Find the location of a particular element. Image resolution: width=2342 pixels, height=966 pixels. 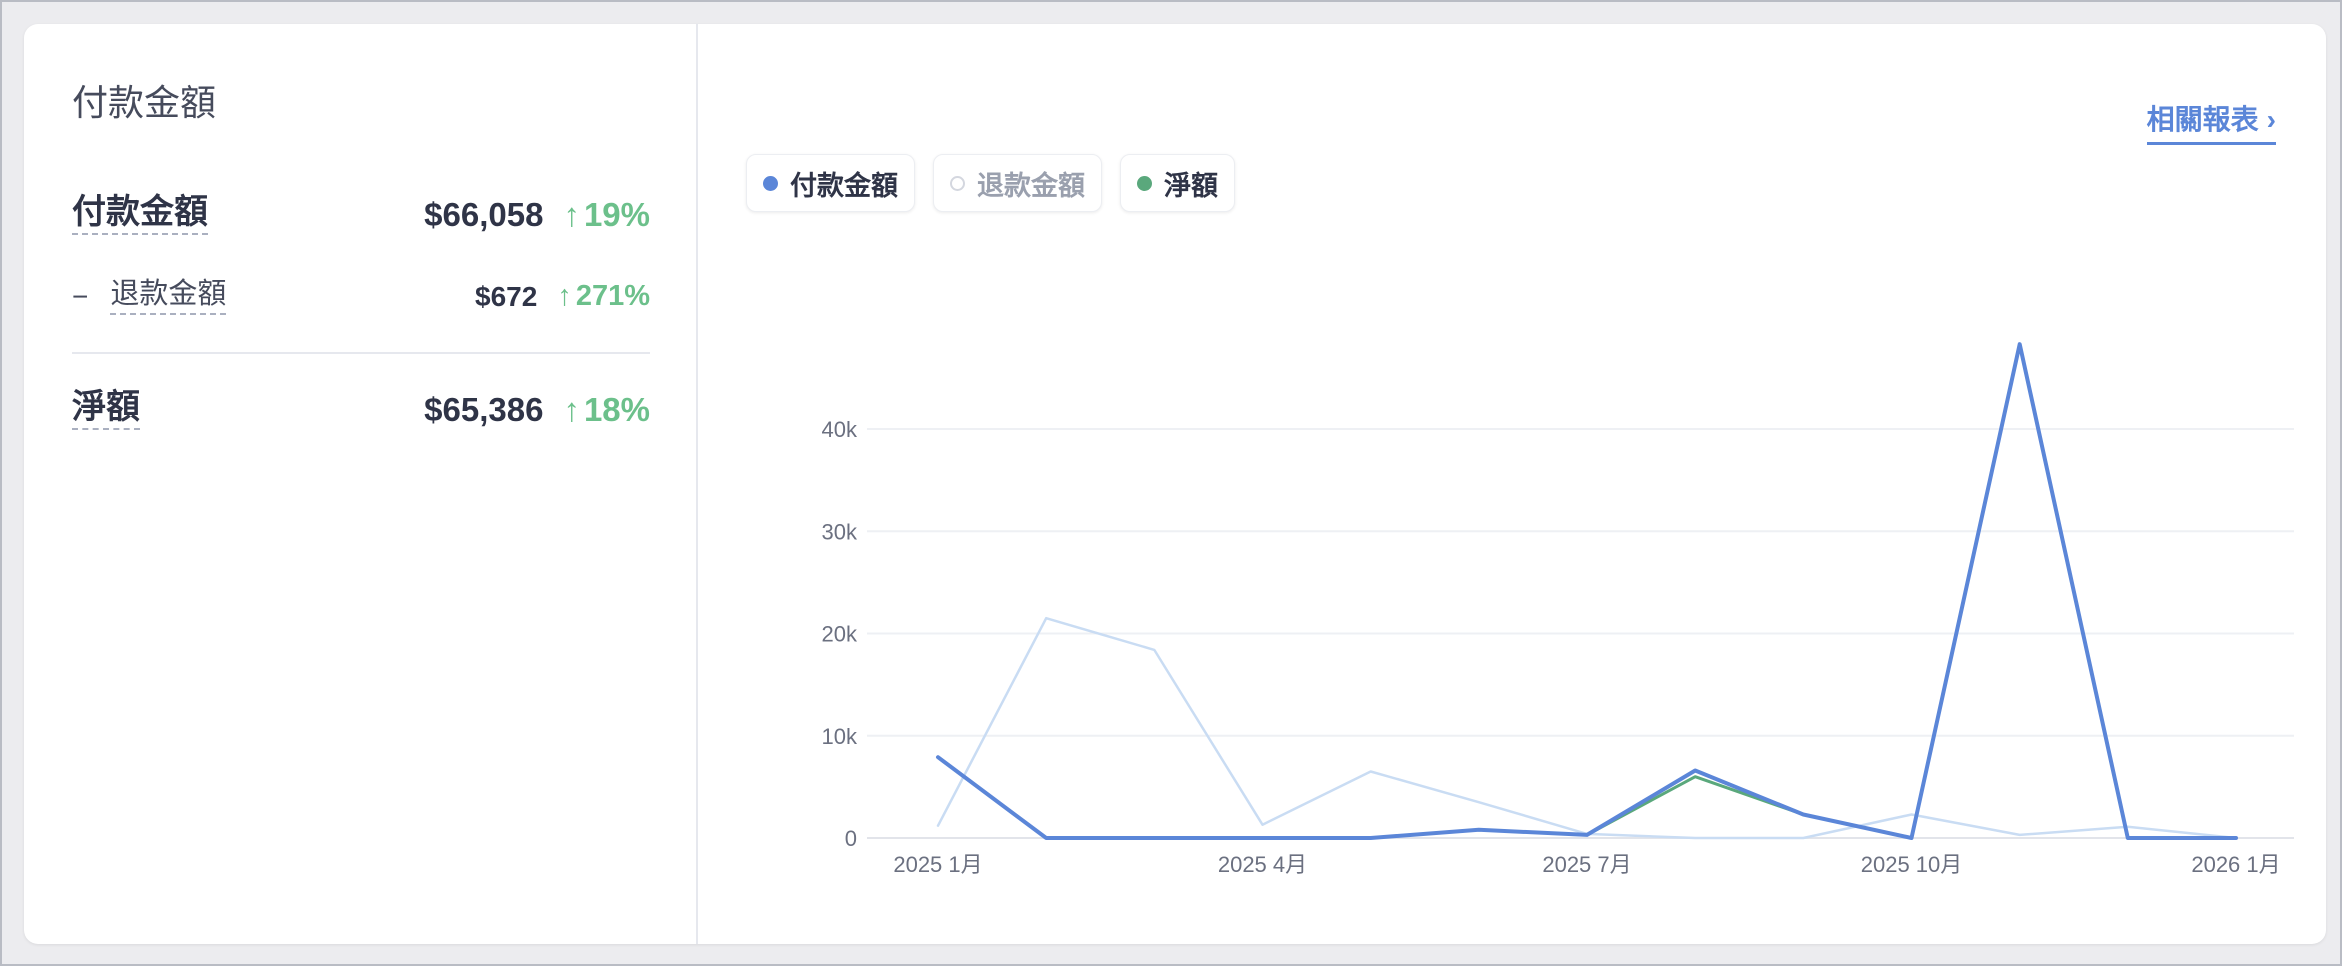

net-label: 淨額 is located at coordinates (106, 409).